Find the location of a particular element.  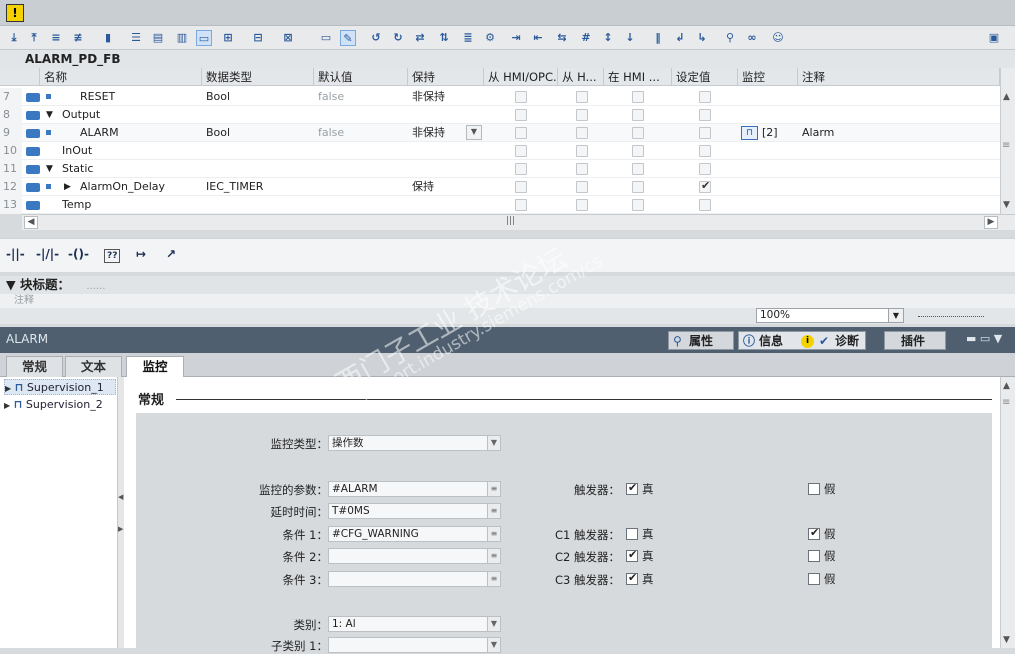

panel-toggle-icon: ▣ is located at coordinates (994, 38).